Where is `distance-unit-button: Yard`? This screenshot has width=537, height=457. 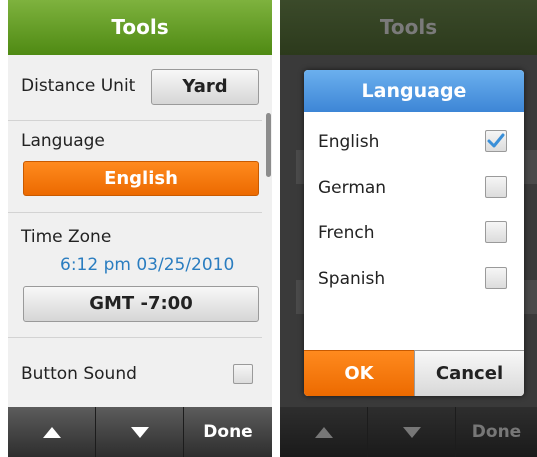 distance-unit-button: Yard is located at coordinates (205, 87).